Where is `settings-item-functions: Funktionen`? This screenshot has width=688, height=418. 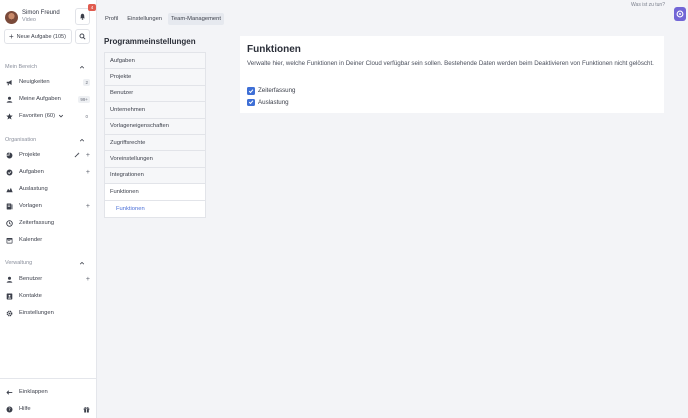 settings-item-functions: Funktionen is located at coordinates (155, 192).